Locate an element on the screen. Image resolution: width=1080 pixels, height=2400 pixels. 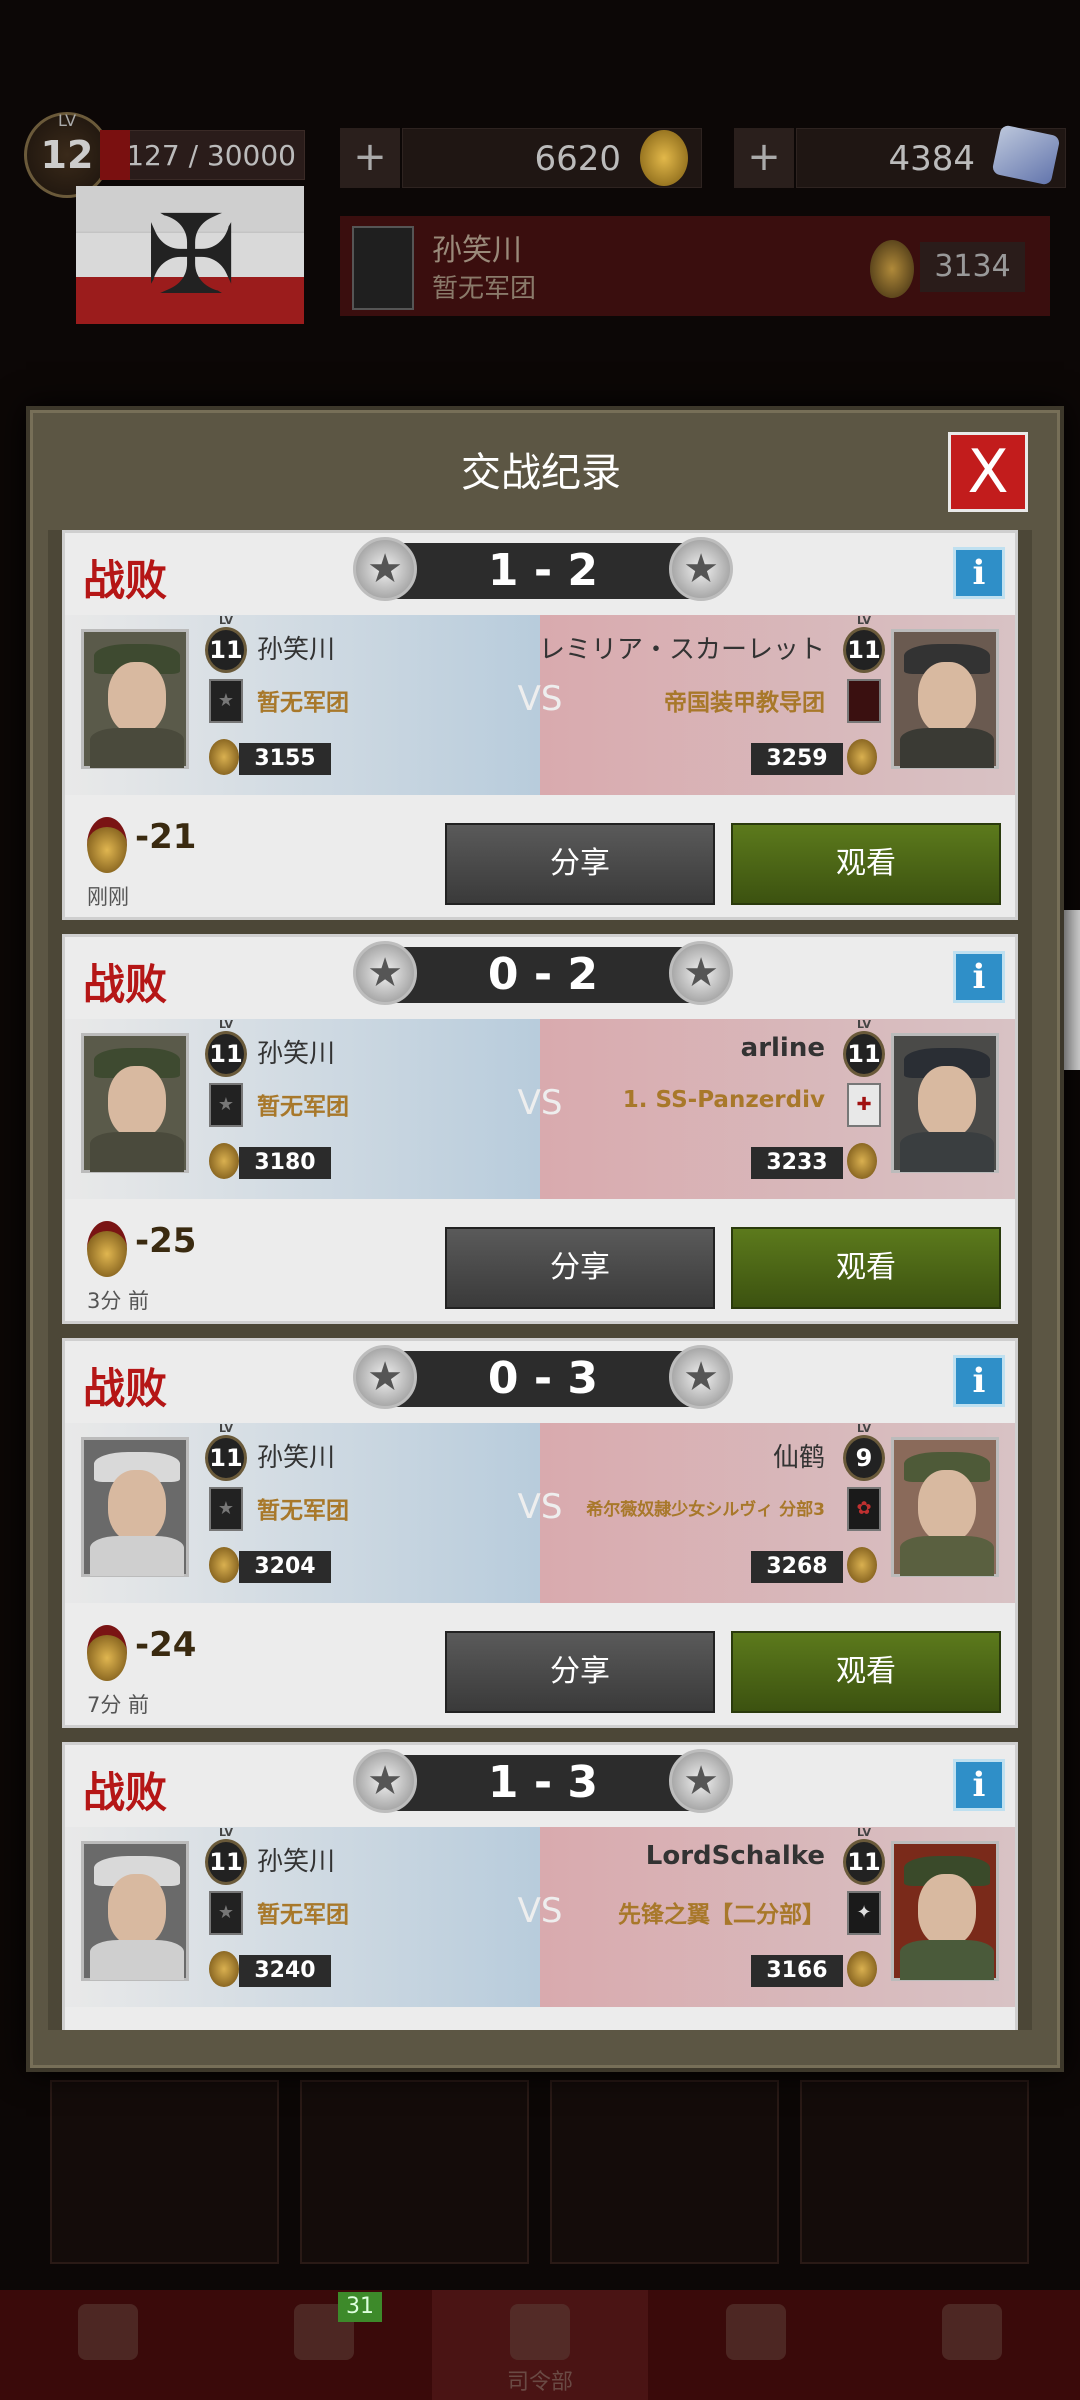
nav-headquarters-icon is located at coordinates (540, 2332).